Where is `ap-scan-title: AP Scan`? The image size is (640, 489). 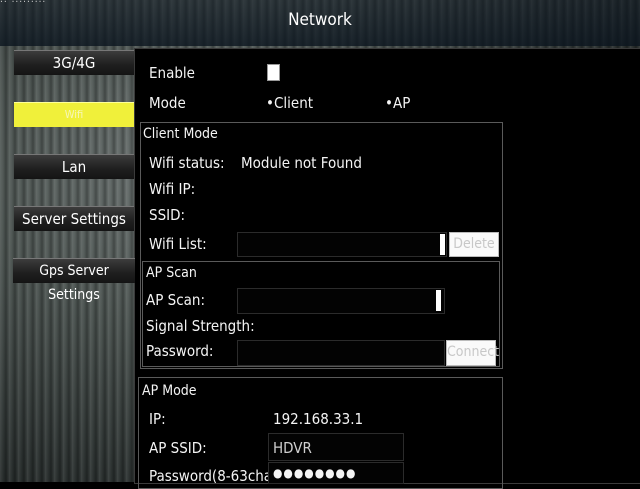
ap-scan-title: AP Scan is located at coordinates (171, 273).